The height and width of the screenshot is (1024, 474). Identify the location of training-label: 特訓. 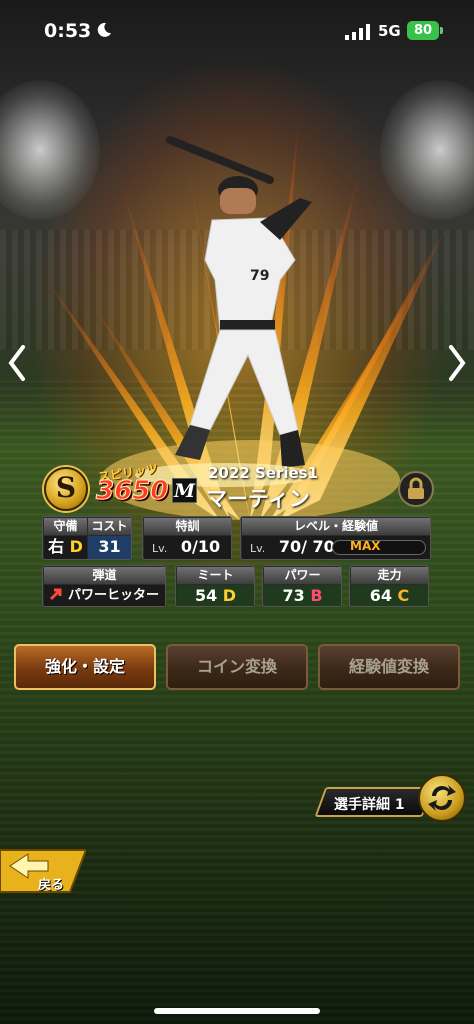
(187, 526).